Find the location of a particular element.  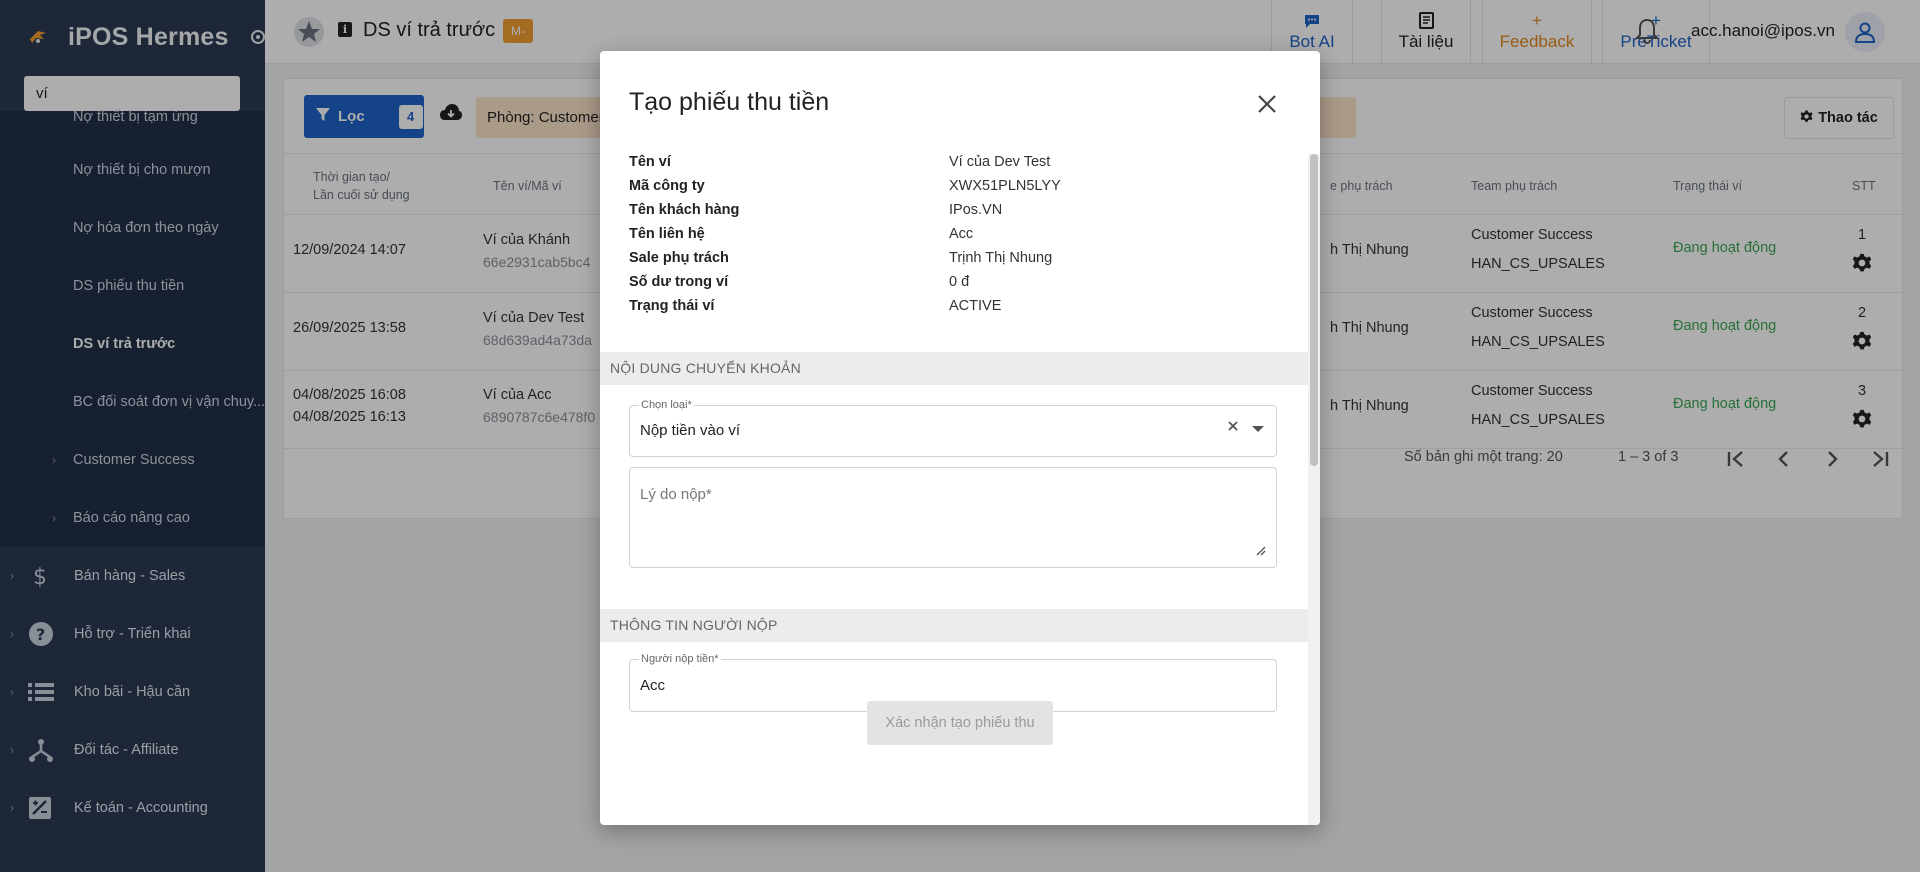

chevron-down-icon is located at coordinates (1258, 429).